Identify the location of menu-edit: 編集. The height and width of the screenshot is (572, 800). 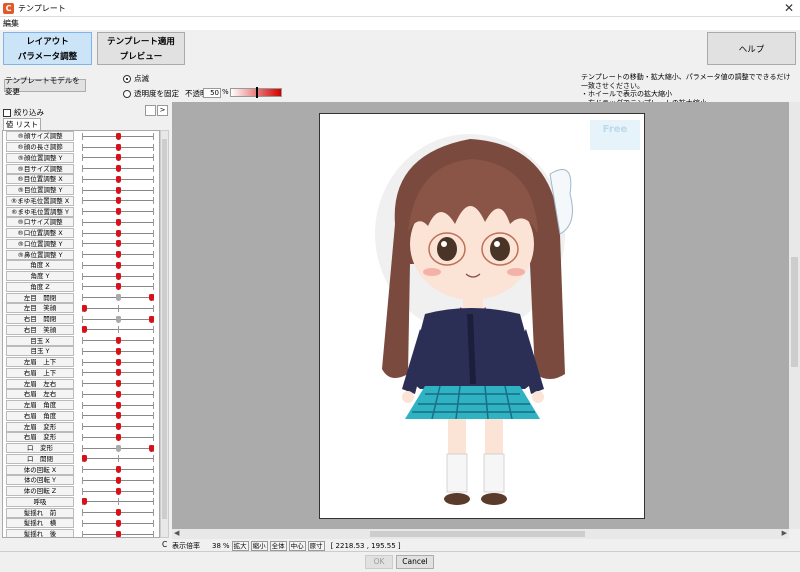
(11, 23).